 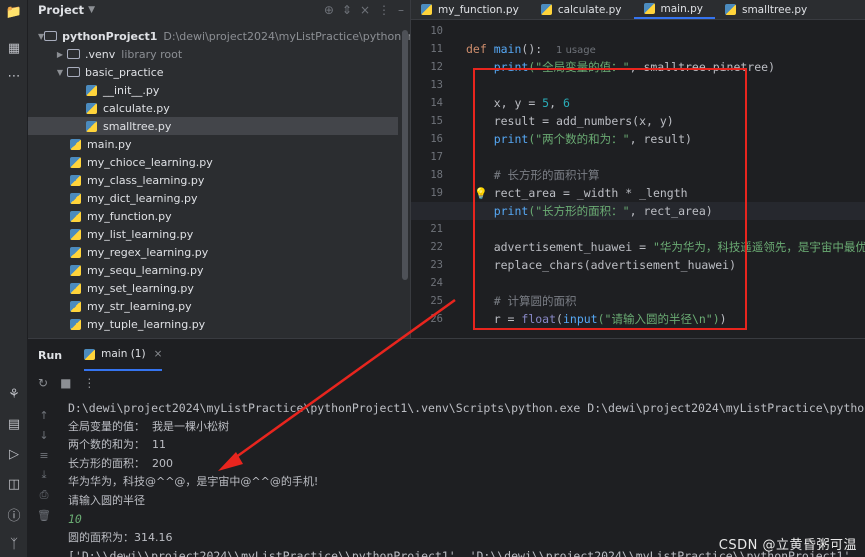 What do you see at coordinates (787, 545) in the screenshot?
I see `watermark: CSDN @立黄昏粥可温` at bounding box center [787, 545].